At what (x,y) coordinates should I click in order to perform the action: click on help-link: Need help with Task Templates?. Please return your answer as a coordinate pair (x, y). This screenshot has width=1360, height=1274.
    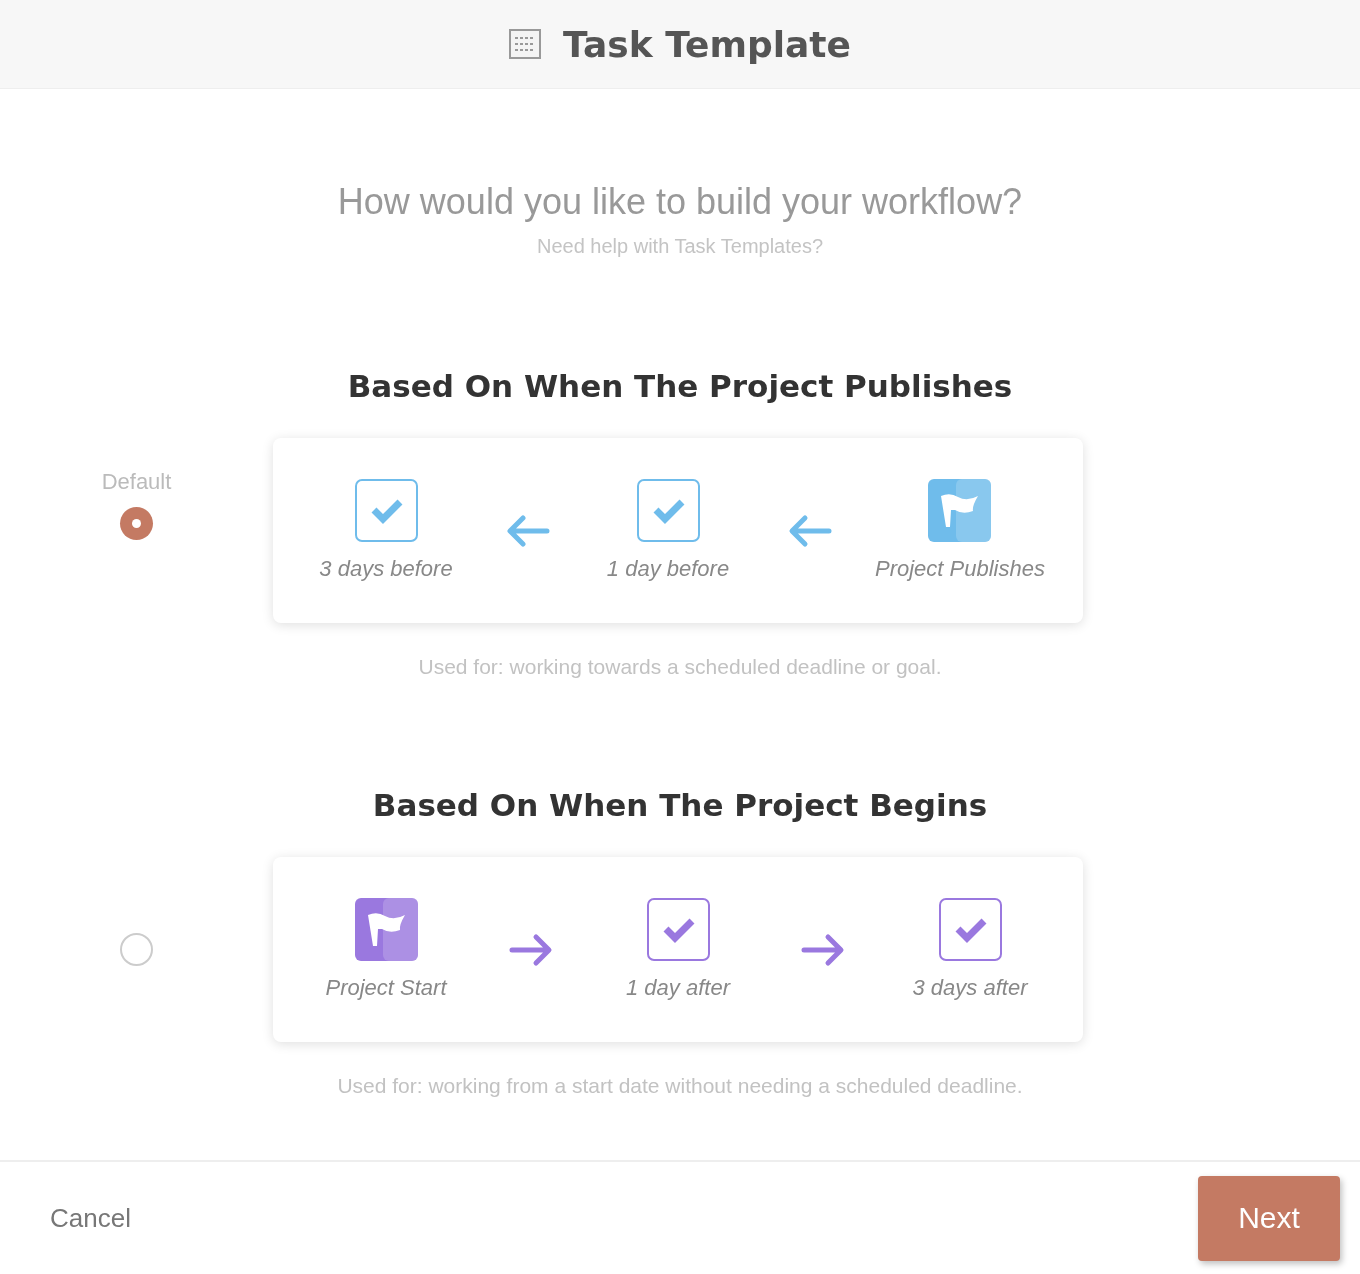
    Looking at the image, I should click on (680, 246).